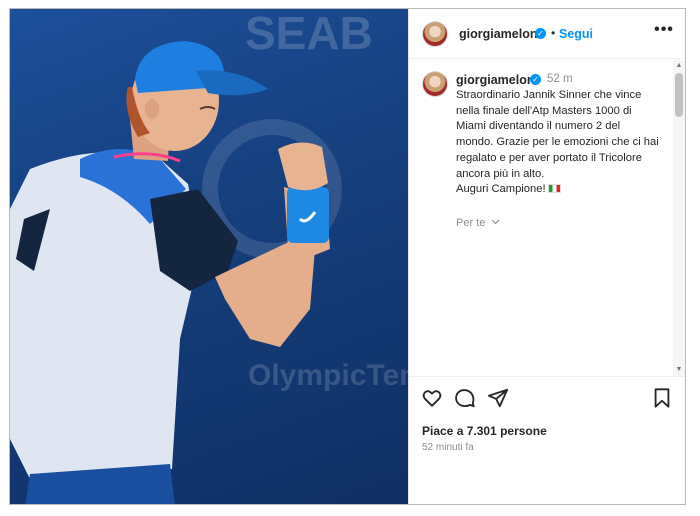 The width and height of the screenshot is (700, 516). Describe the element at coordinates (560, 79) in the screenshot. I see `caption-timestamp: 52 m` at that location.